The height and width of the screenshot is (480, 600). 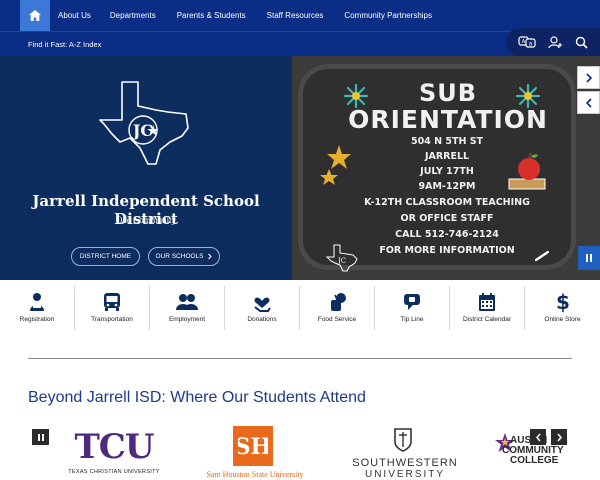 What do you see at coordinates (144, 123) in the screenshot?
I see `district-logo: JC` at bounding box center [144, 123].